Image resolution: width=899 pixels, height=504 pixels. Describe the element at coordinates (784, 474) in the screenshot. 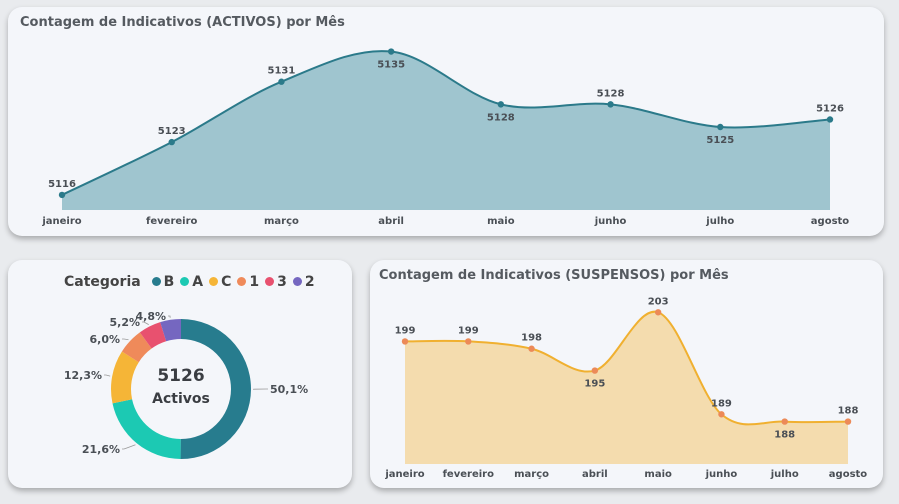

I see `suspensos-x-tick-label: julho` at that location.